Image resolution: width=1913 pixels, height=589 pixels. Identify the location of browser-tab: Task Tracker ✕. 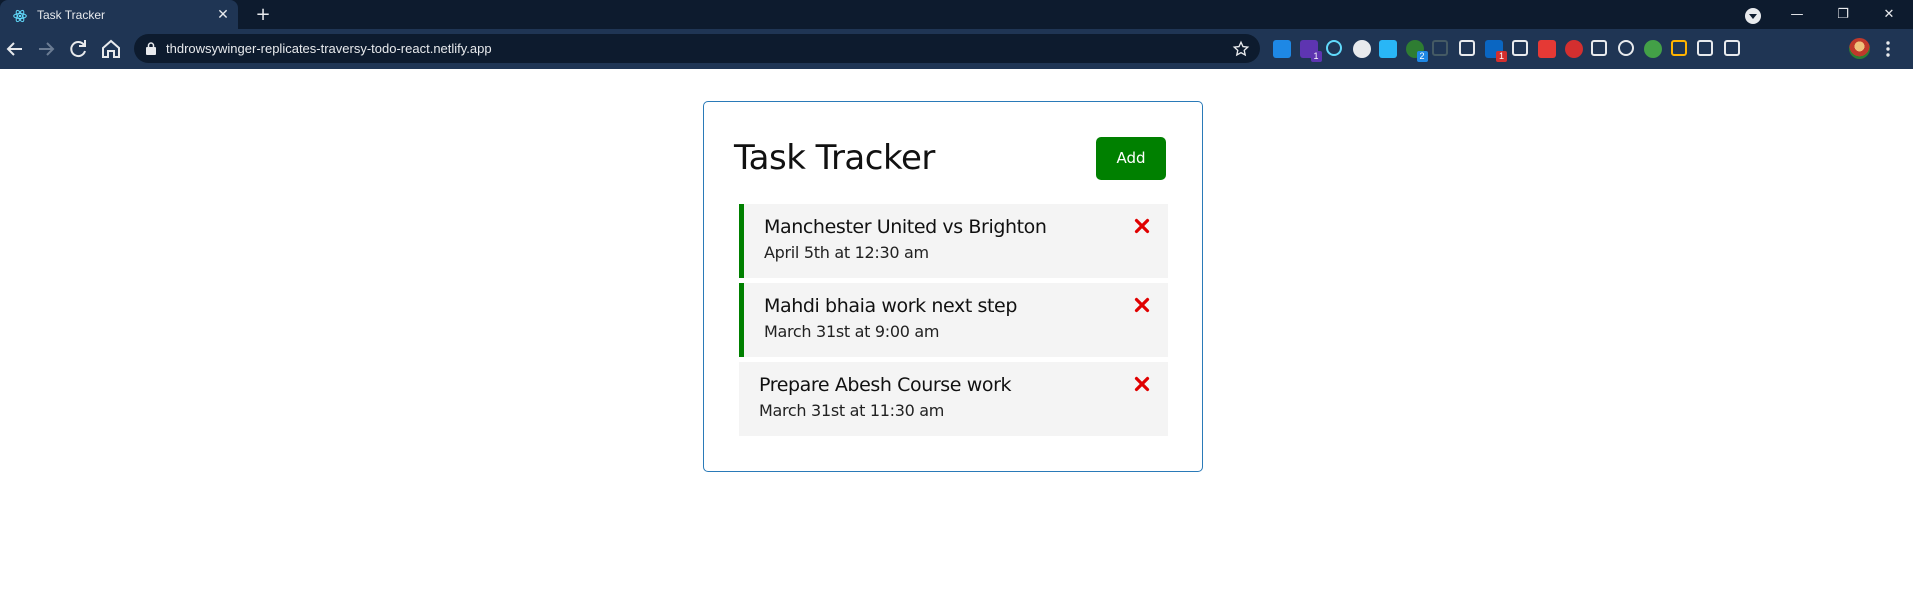
(119, 14).